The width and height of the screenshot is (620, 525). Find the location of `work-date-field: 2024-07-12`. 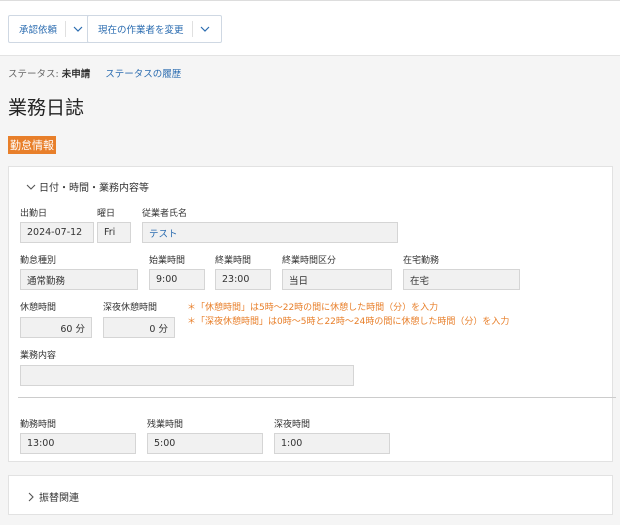

work-date-field: 2024-07-12 is located at coordinates (57, 232).